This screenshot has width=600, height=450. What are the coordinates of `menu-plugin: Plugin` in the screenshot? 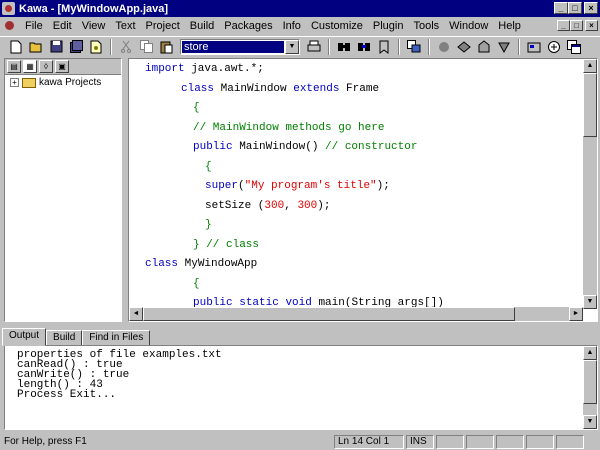 It's located at (388, 26).